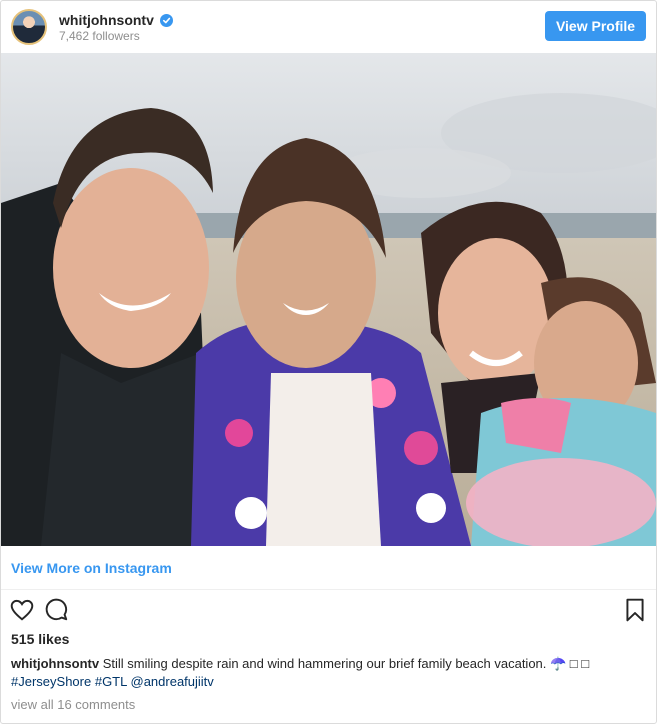 The width and height of the screenshot is (657, 724). What do you see at coordinates (166, 20) in the screenshot?
I see `verified-badge-icon` at bounding box center [166, 20].